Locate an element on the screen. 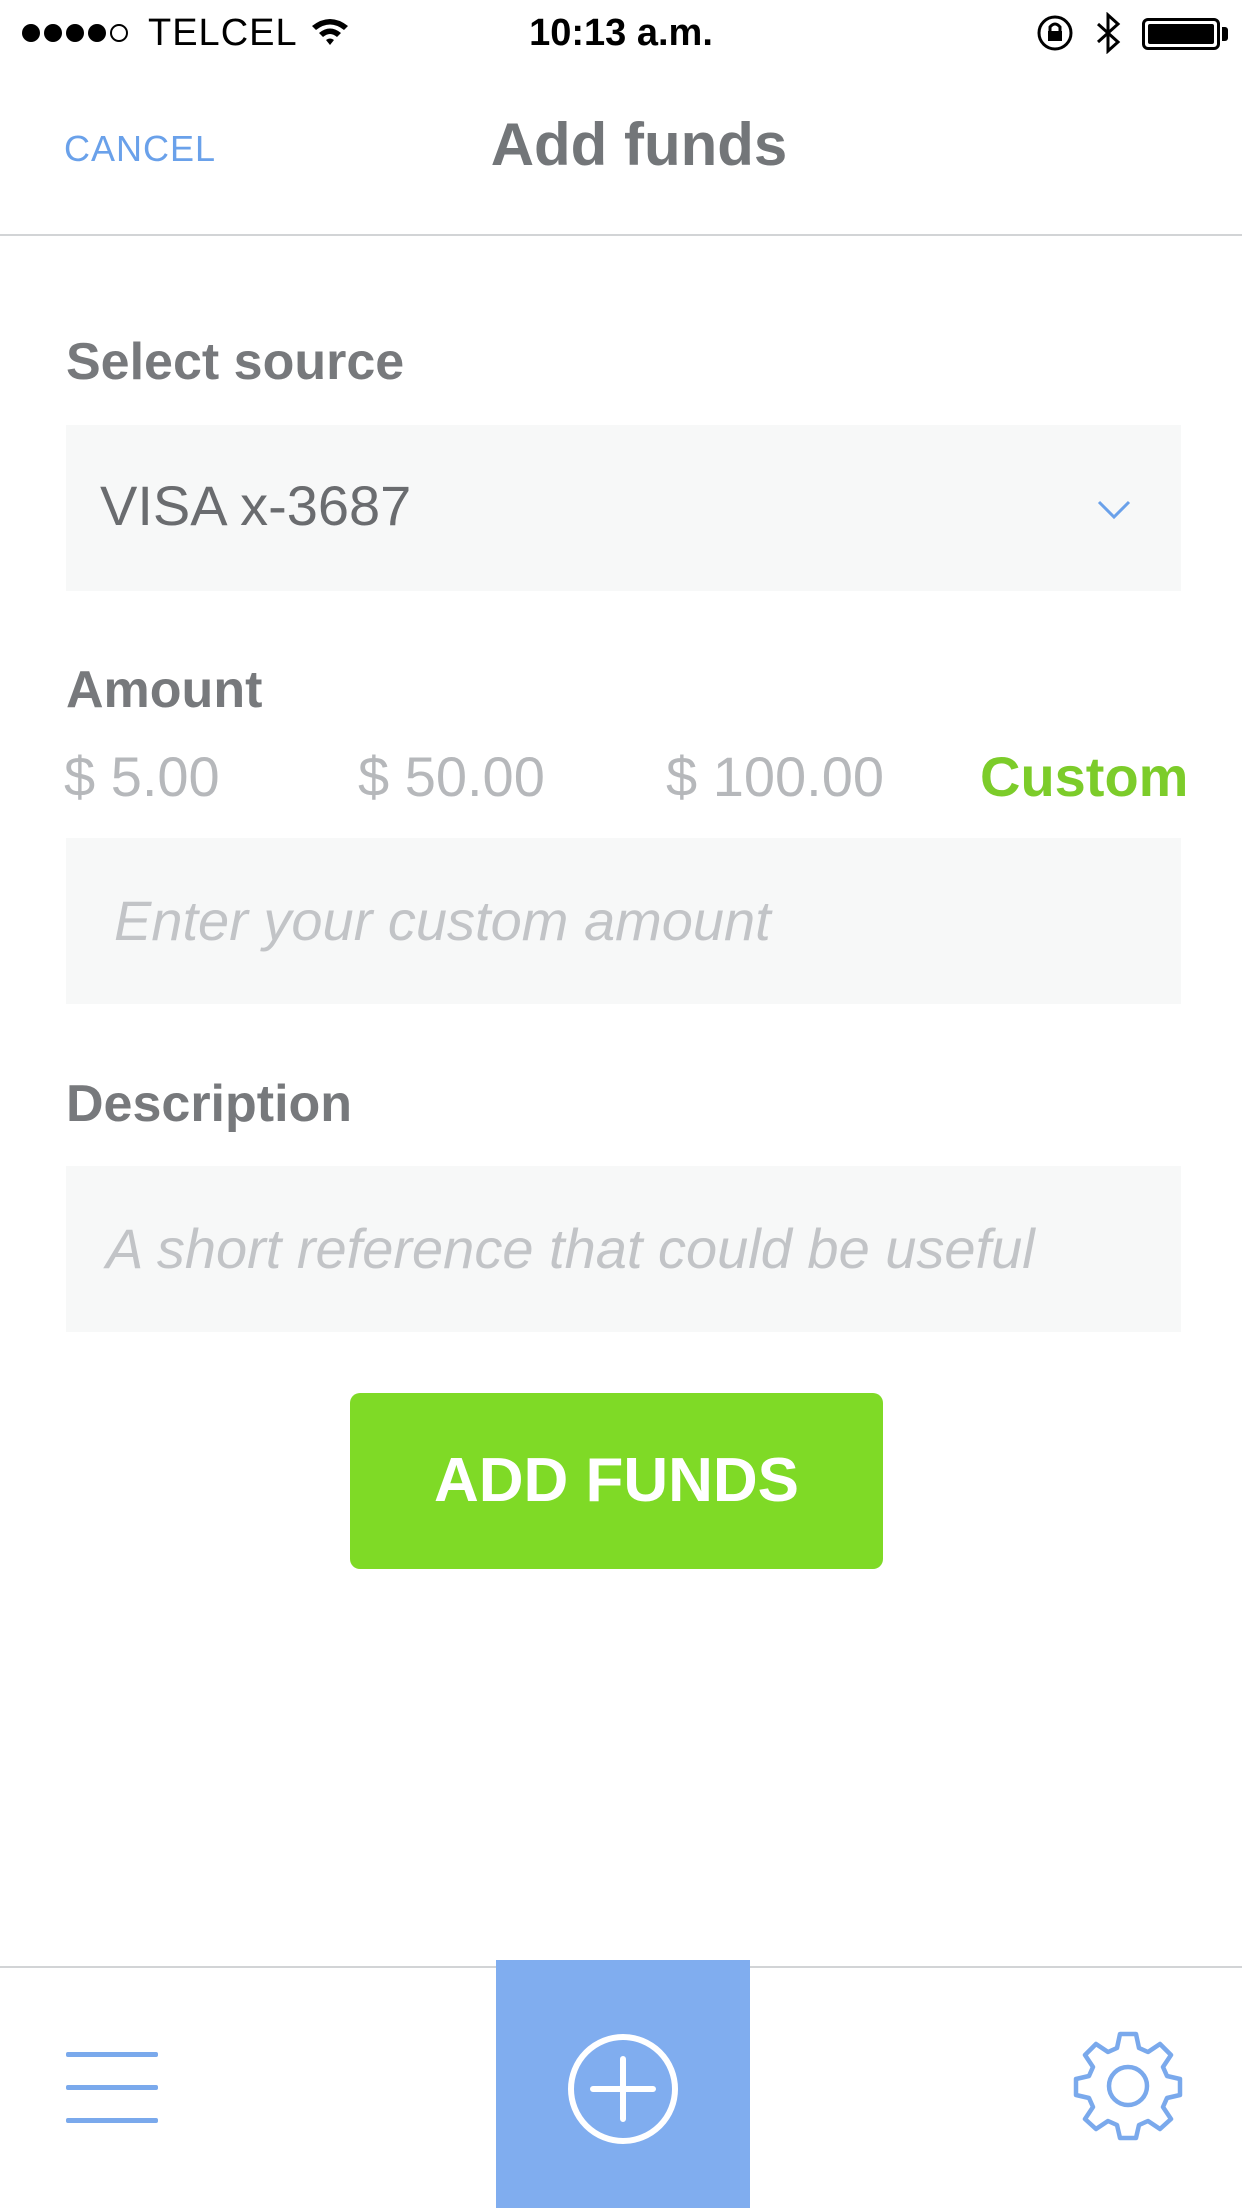  source-select: VISA x-3687 is located at coordinates (623, 508).